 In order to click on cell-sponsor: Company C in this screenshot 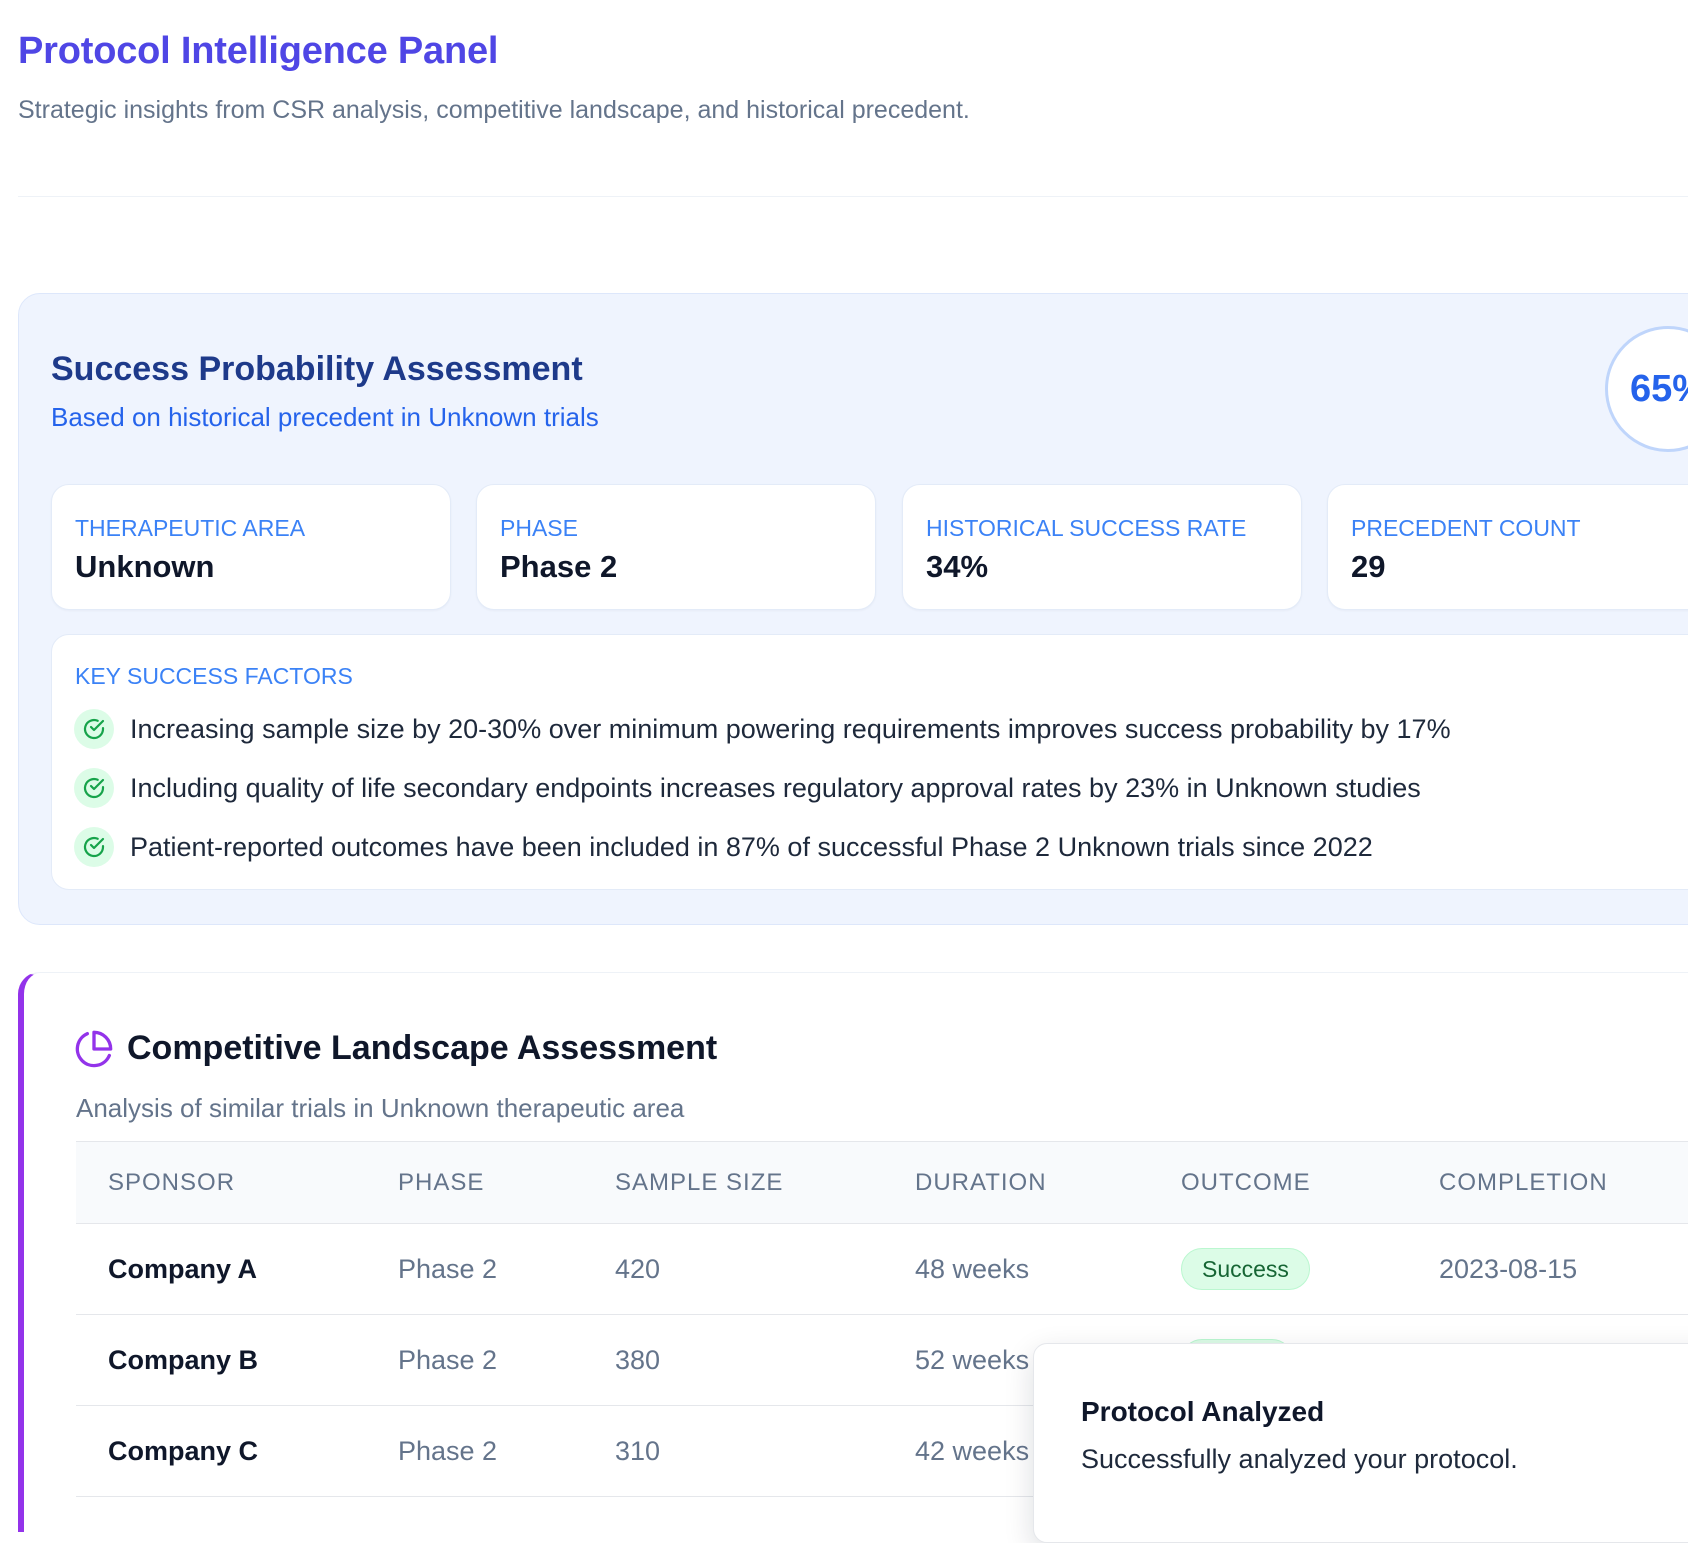, I will do `click(183, 1451)`.